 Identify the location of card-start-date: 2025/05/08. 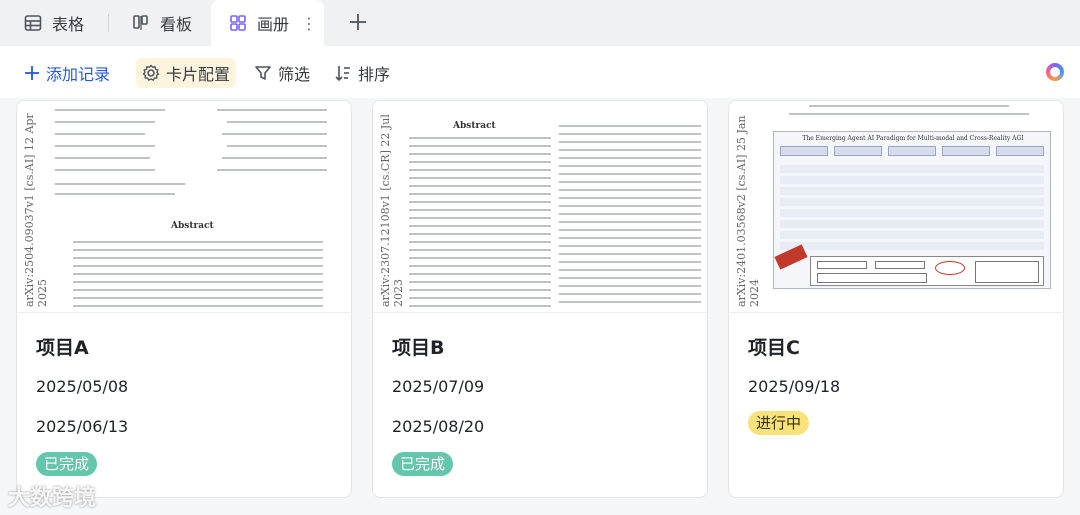
(82, 386).